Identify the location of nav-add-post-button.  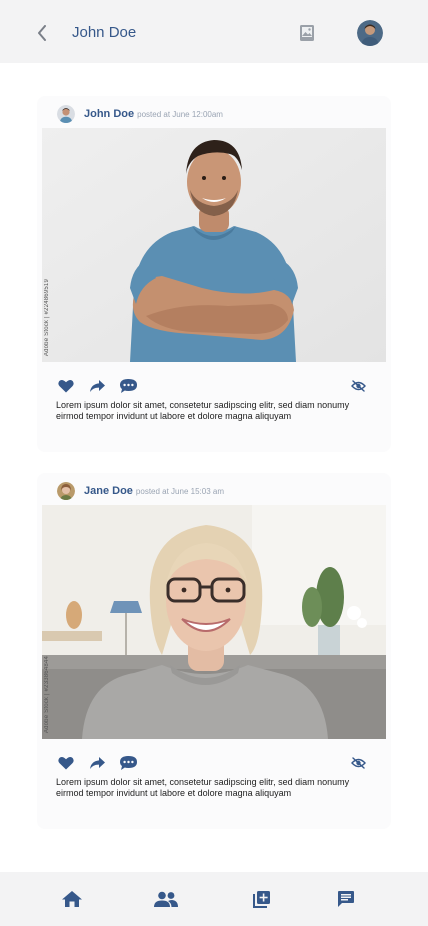
(262, 899).